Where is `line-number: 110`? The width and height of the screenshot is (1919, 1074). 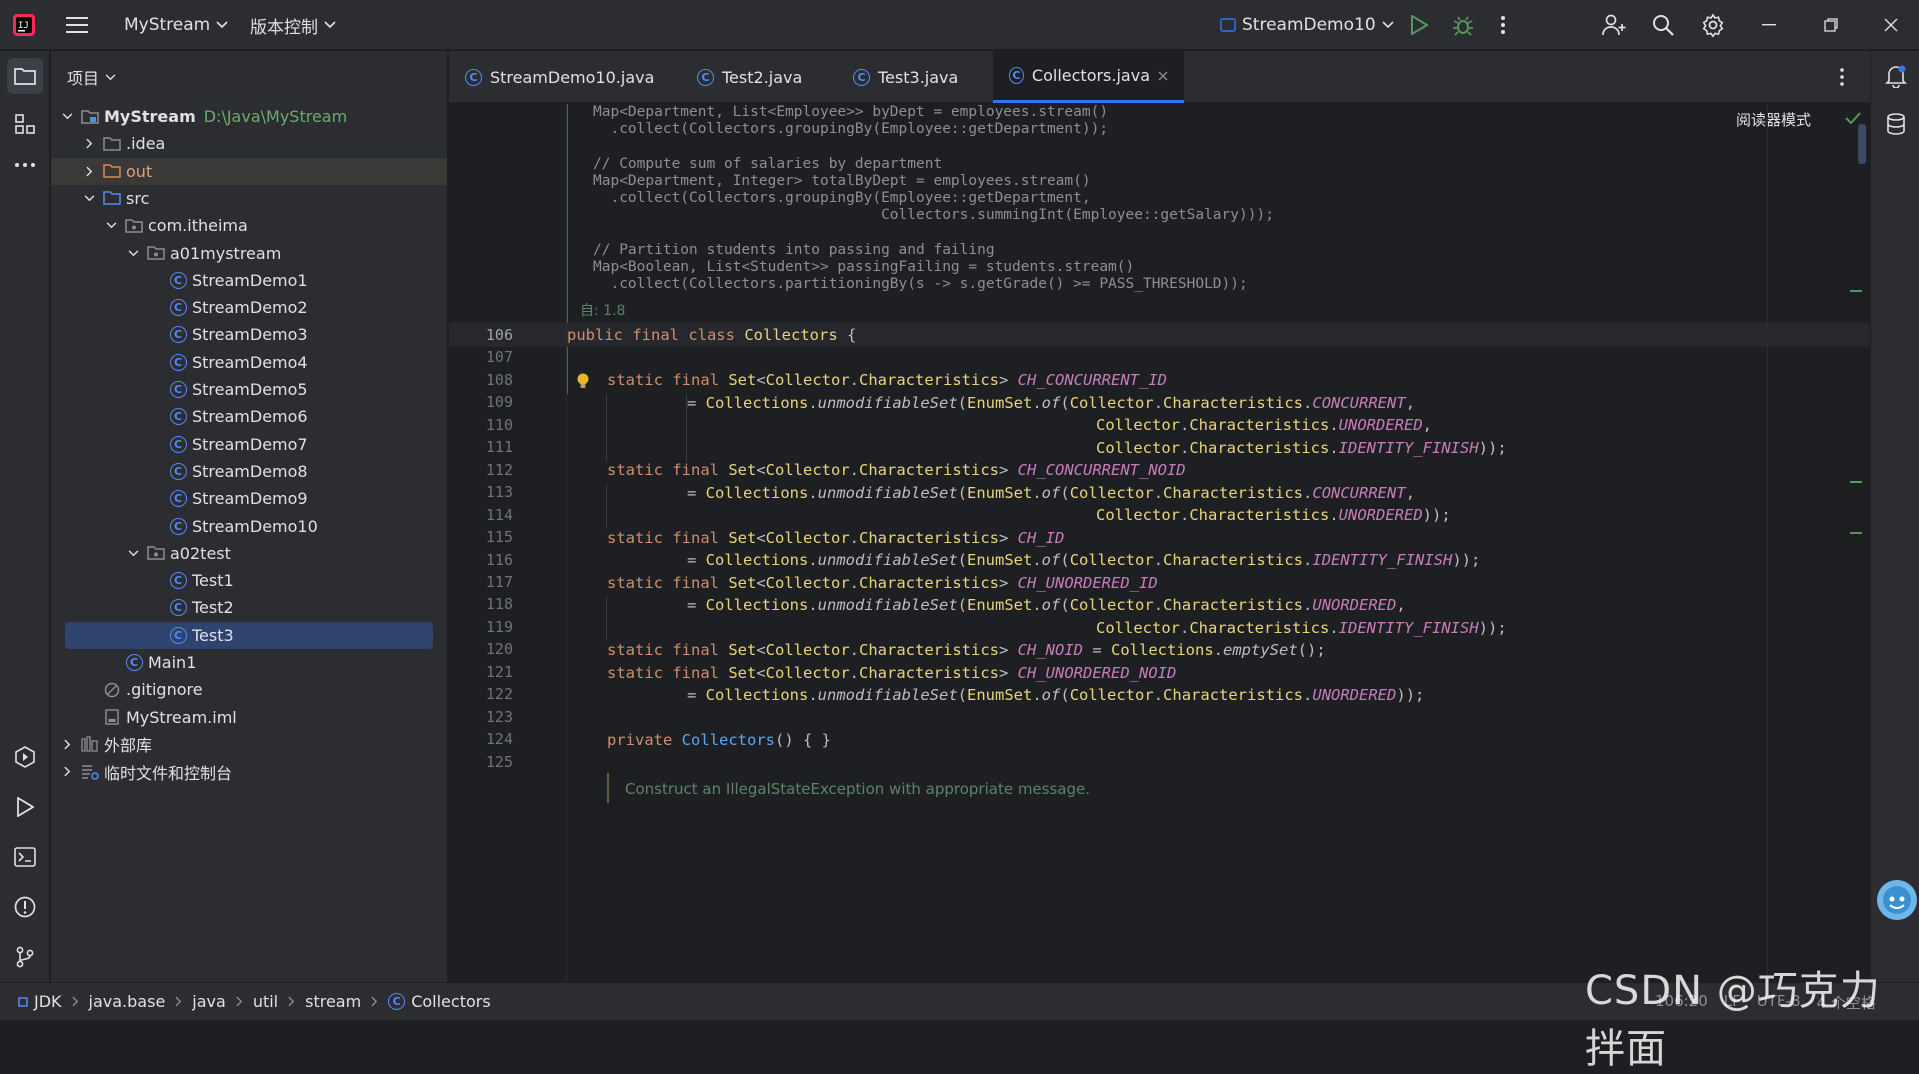 line-number: 110 is located at coordinates (483, 425).